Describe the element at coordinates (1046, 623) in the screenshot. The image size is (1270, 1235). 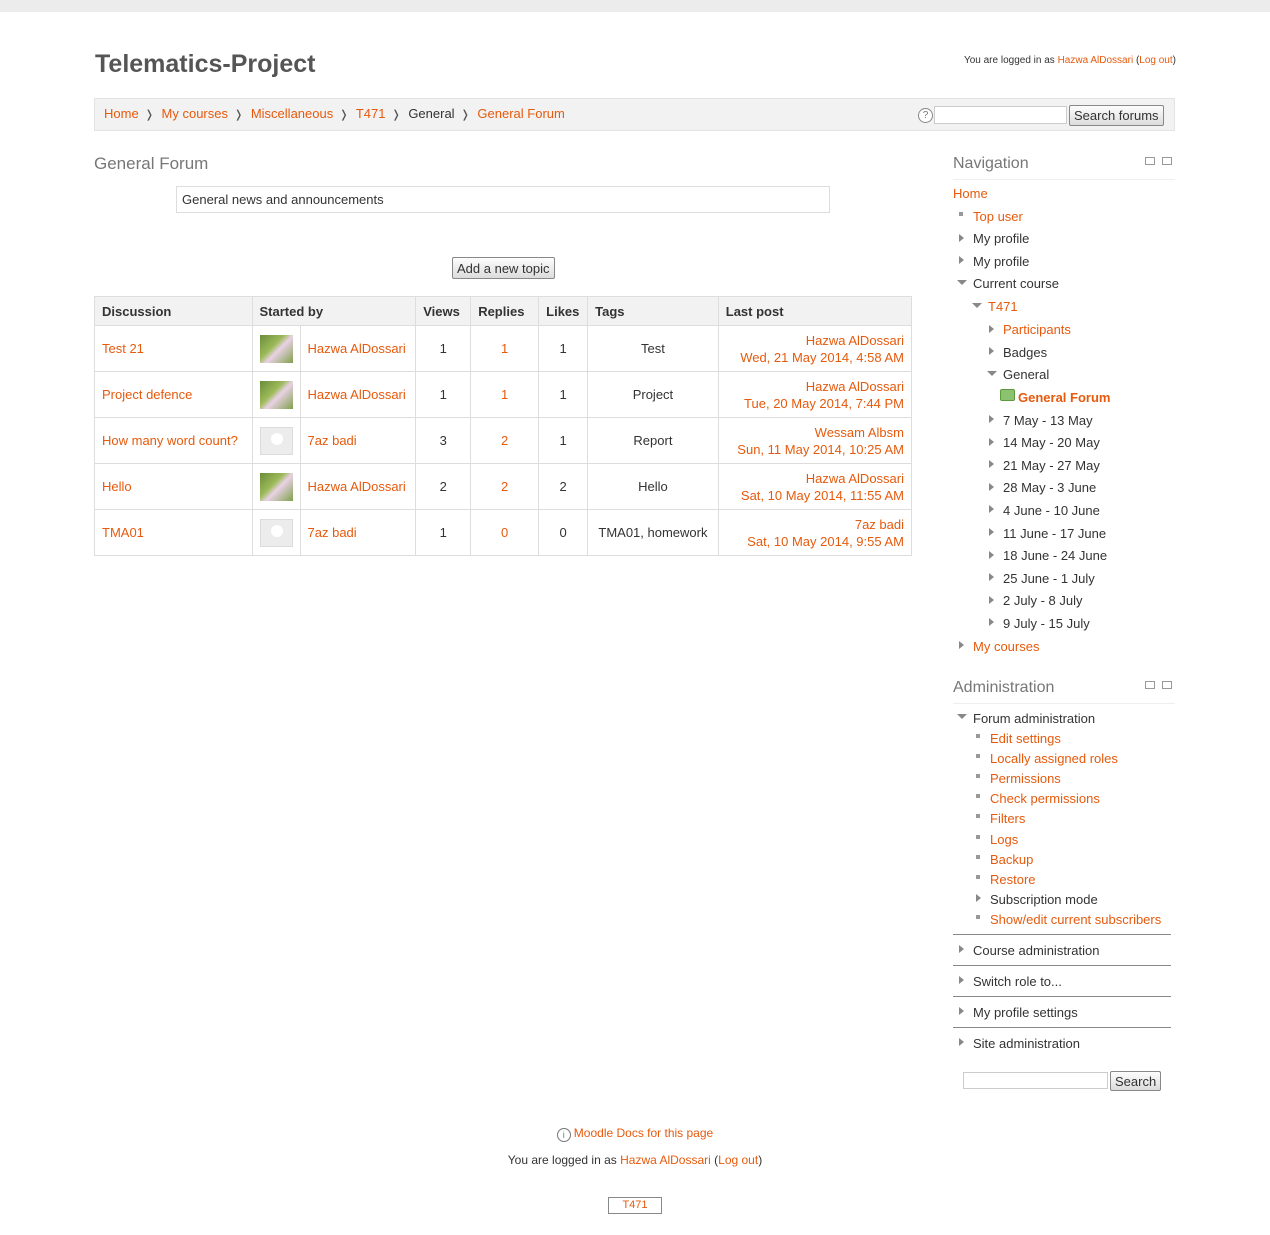
I see `nav-week: 9 July - 15 July` at that location.